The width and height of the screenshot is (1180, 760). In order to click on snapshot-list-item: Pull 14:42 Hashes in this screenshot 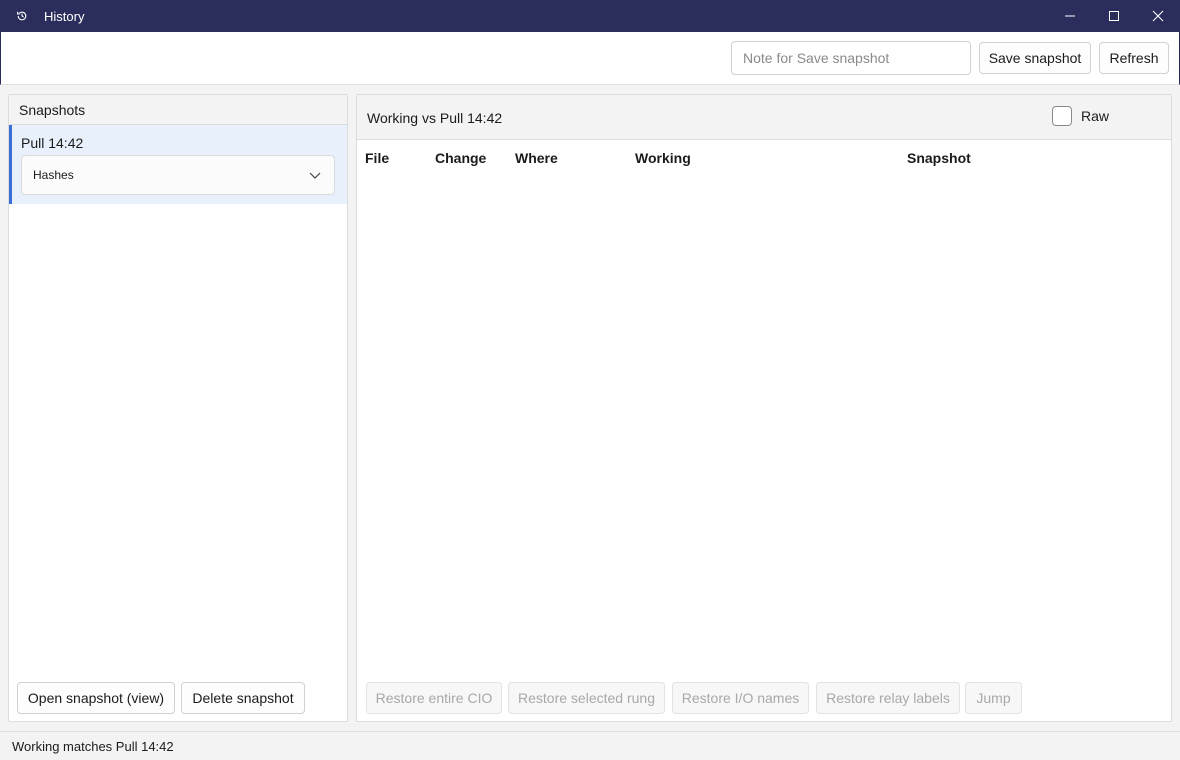, I will do `click(178, 164)`.